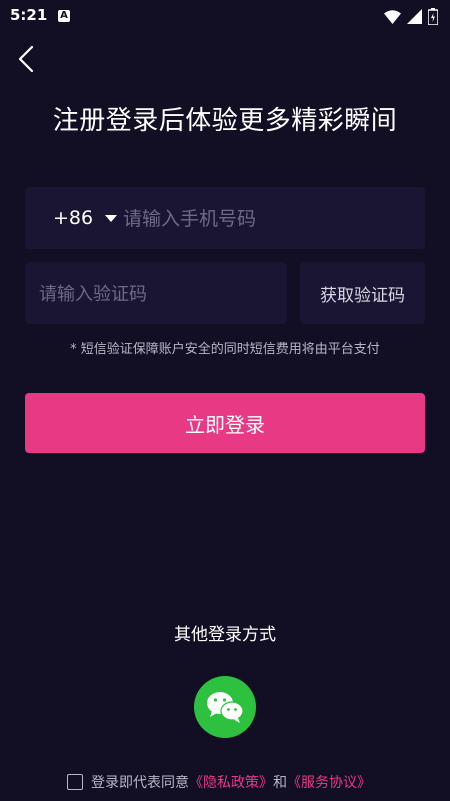 The width and height of the screenshot is (450, 801). I want to click on phone-input, so click(268, 219).